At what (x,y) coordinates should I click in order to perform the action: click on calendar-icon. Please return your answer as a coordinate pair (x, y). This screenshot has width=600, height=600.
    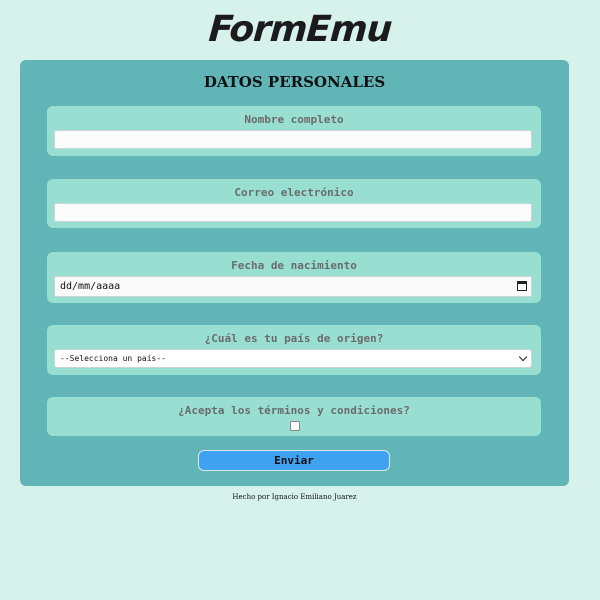
    Looking at the image, I should click on (522, 286).